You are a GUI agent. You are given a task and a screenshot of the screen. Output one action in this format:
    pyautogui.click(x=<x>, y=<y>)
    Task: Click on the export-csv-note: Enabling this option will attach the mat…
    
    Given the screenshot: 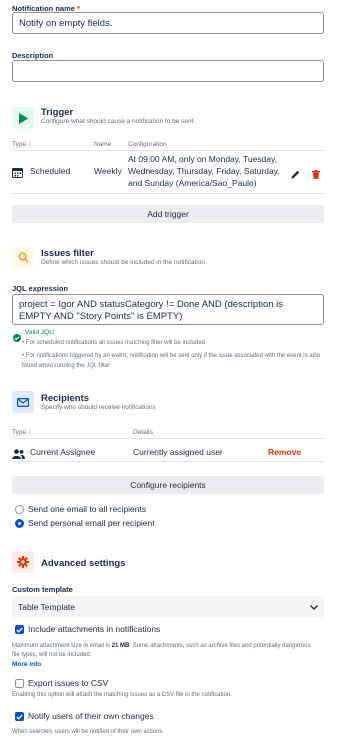 What is the action you would take?
    pyautogui.click(x=122, y=695)
    